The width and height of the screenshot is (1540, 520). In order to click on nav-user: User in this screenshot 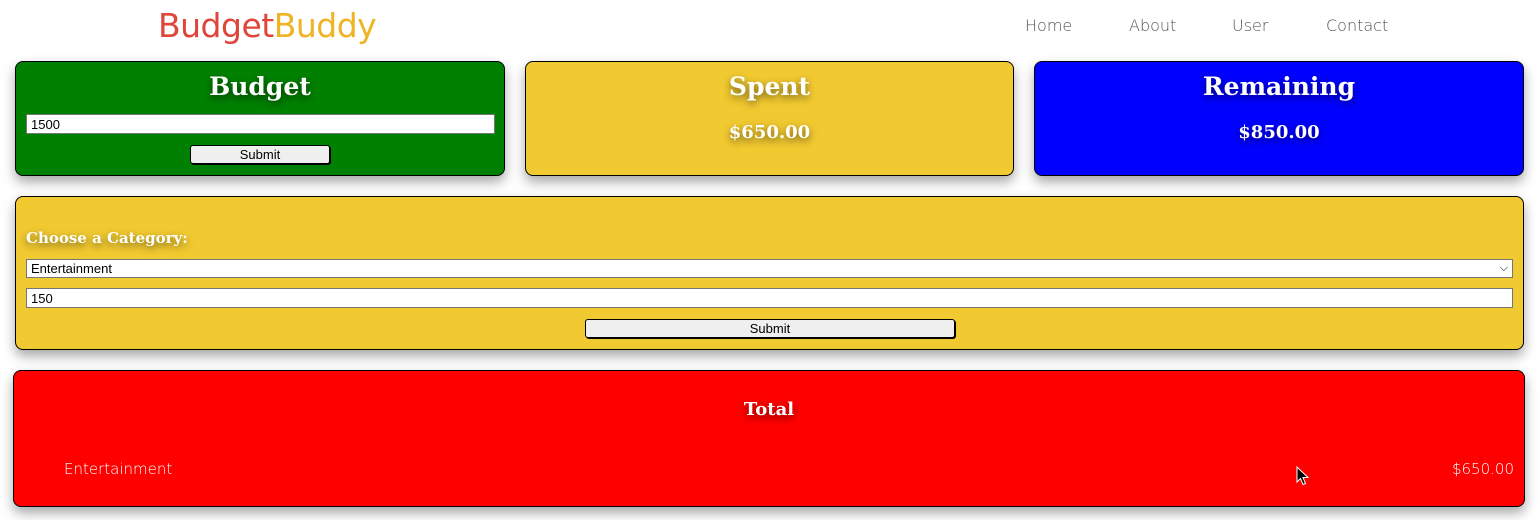, I will do `click(1250, 25)`.